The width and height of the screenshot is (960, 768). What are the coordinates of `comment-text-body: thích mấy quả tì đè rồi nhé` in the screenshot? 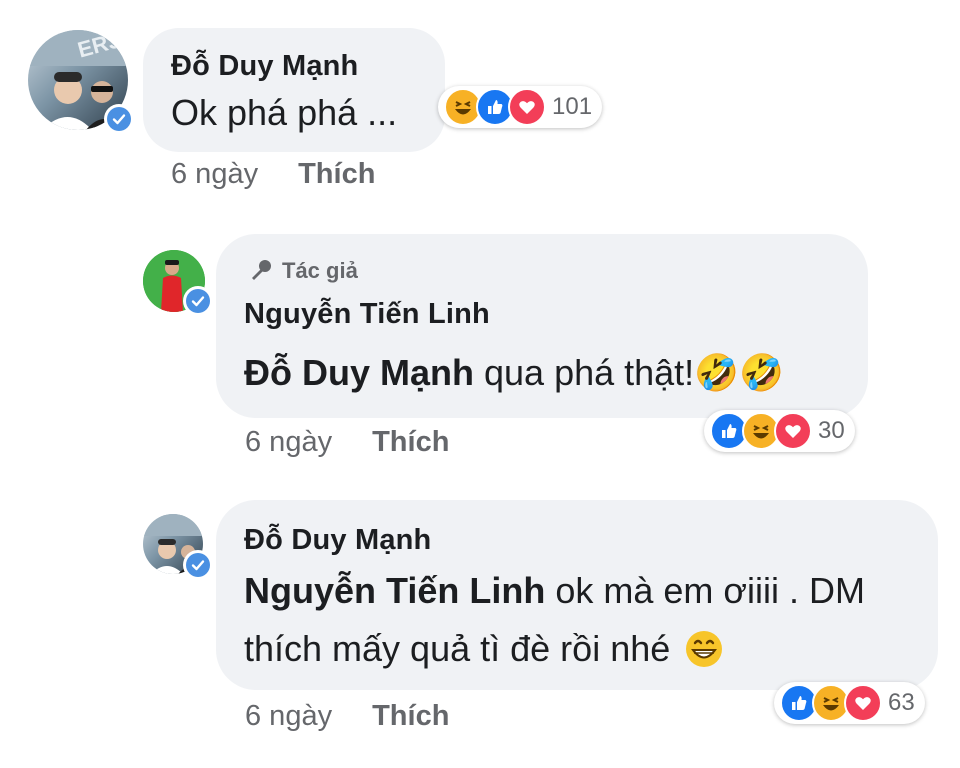 It's located at (457, 648).